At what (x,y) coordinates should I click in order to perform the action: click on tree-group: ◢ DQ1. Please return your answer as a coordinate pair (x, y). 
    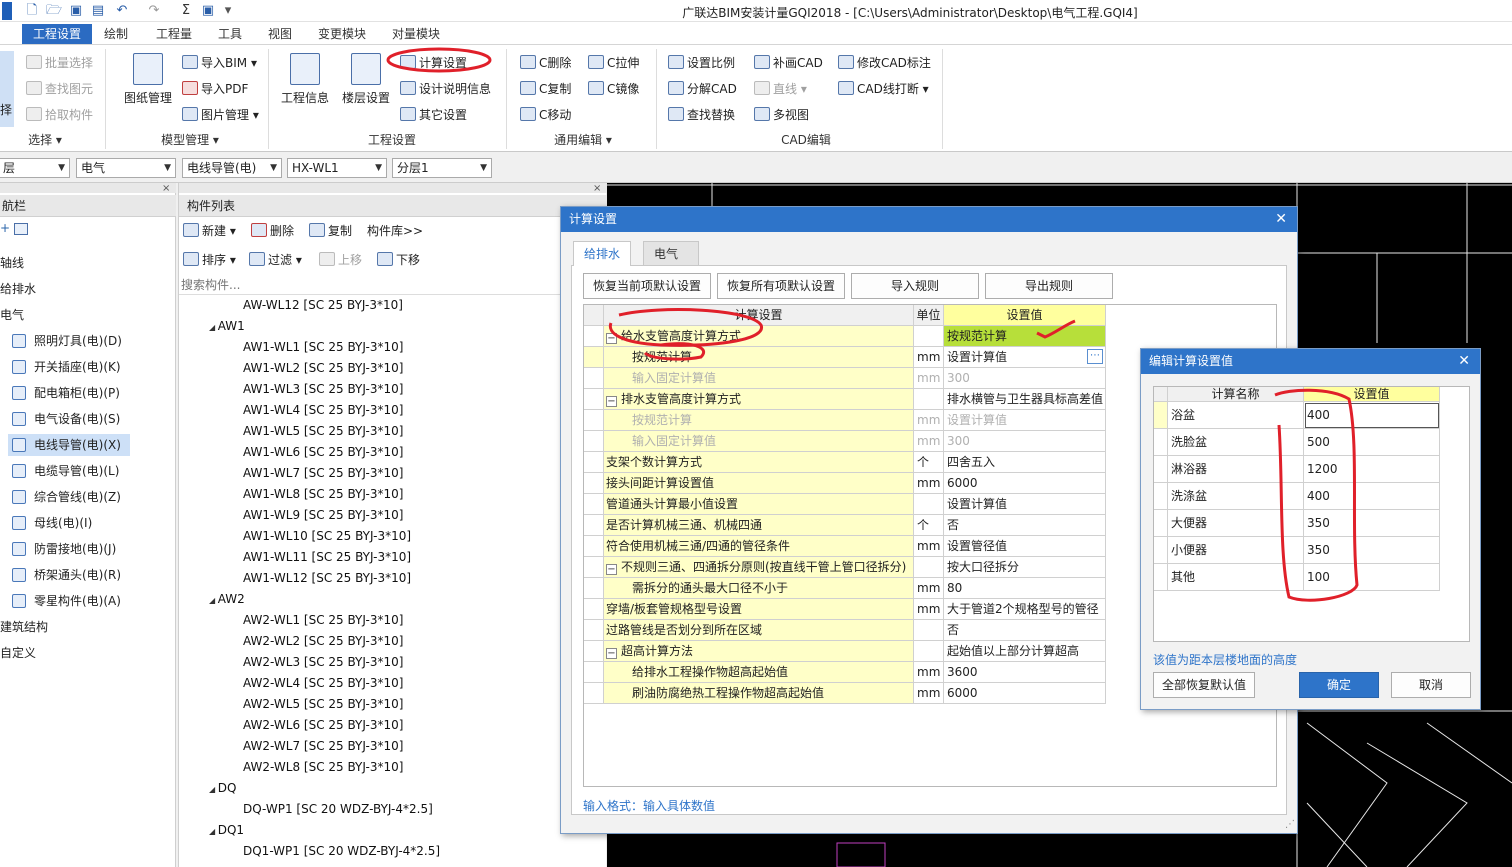
    Looking at the image, I should click on (226, 831).